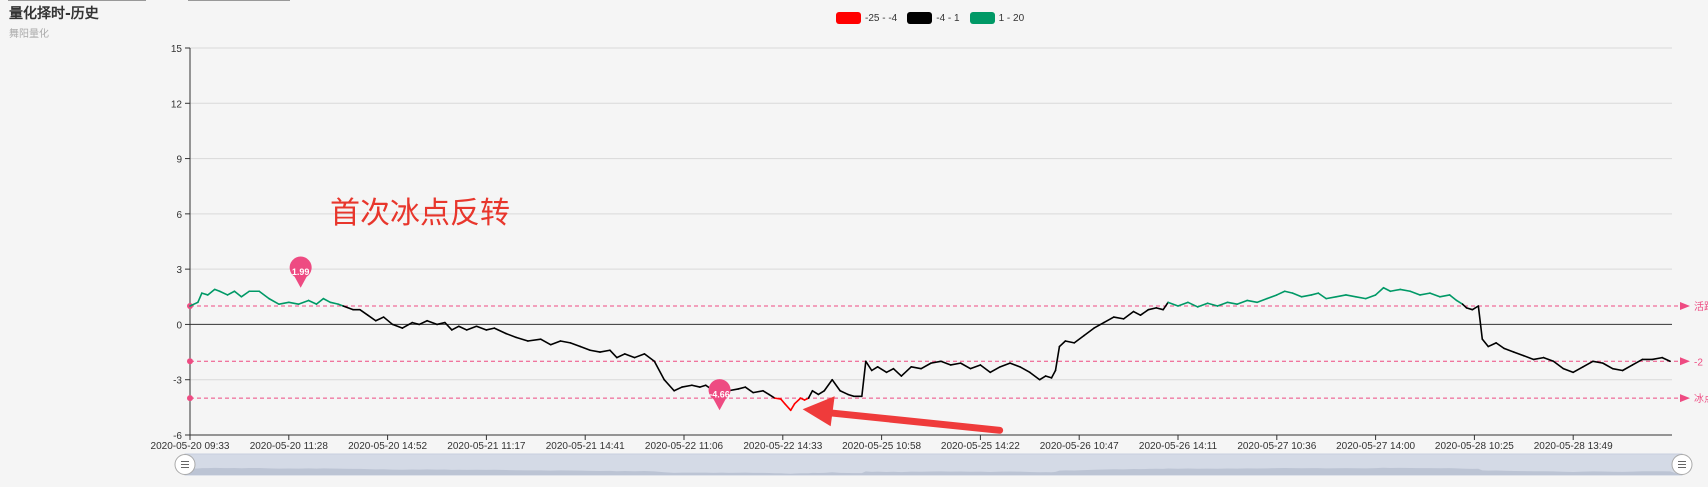 This screenshot has width=1708, height=487. I want to click on annotation-text: 首次冰点反转, so click(420, 213).